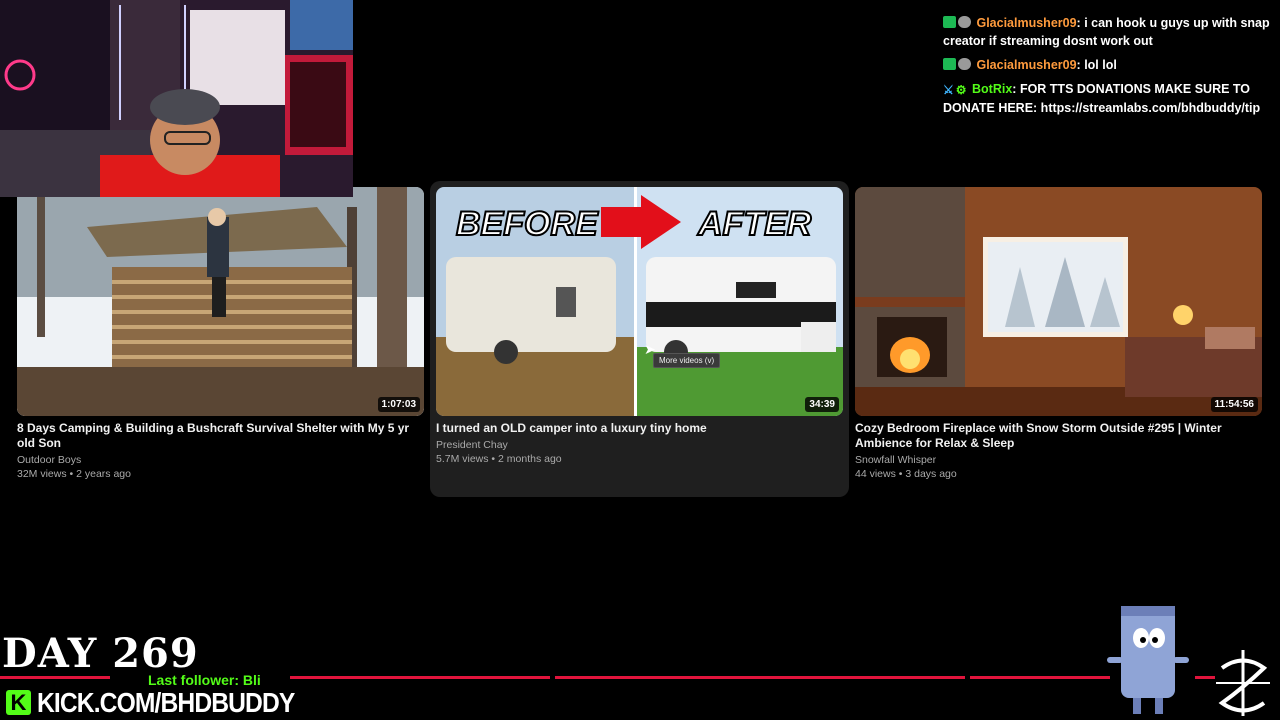 This screenshot has height=720, width=1280. I want to click on chat-message-2: Glacialmusher09: lol lol, so click(1109, 65).